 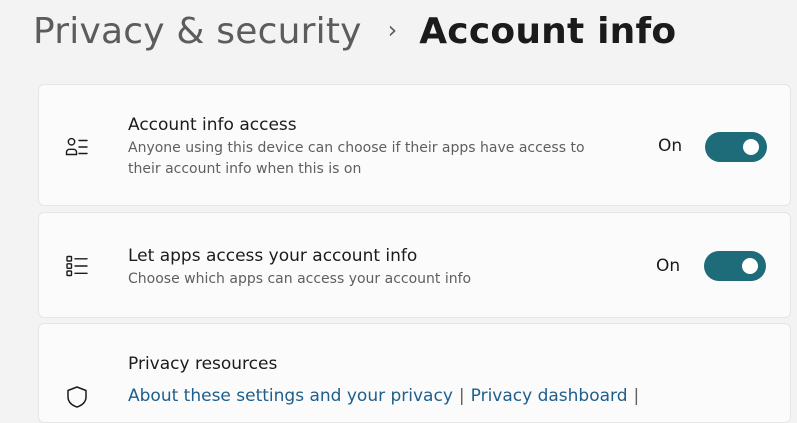 I want to click on setting-title: Let apps access your account info, so click(x=273, y=256).